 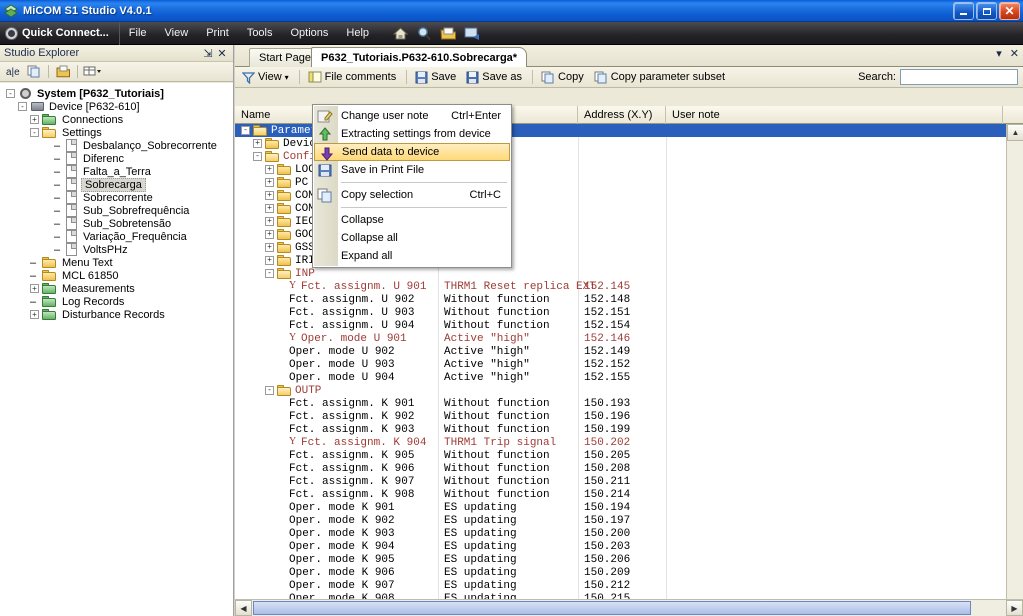 What do you see at coordinates (620, 273) in the screenshot?
I see `table-row: - INP` at bounding box center [620, 273].